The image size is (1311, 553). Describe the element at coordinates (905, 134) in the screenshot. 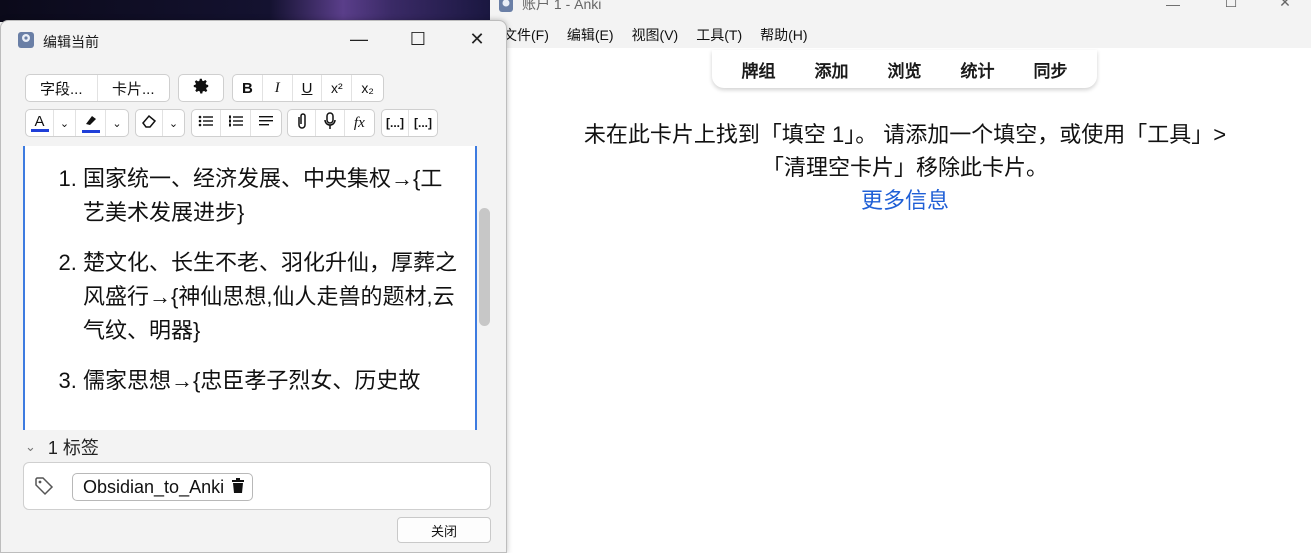

I see `message-line-1: 未在此卡片上找到「填空 1」。 请添加一个填空，或使用「工具」>` at that location.